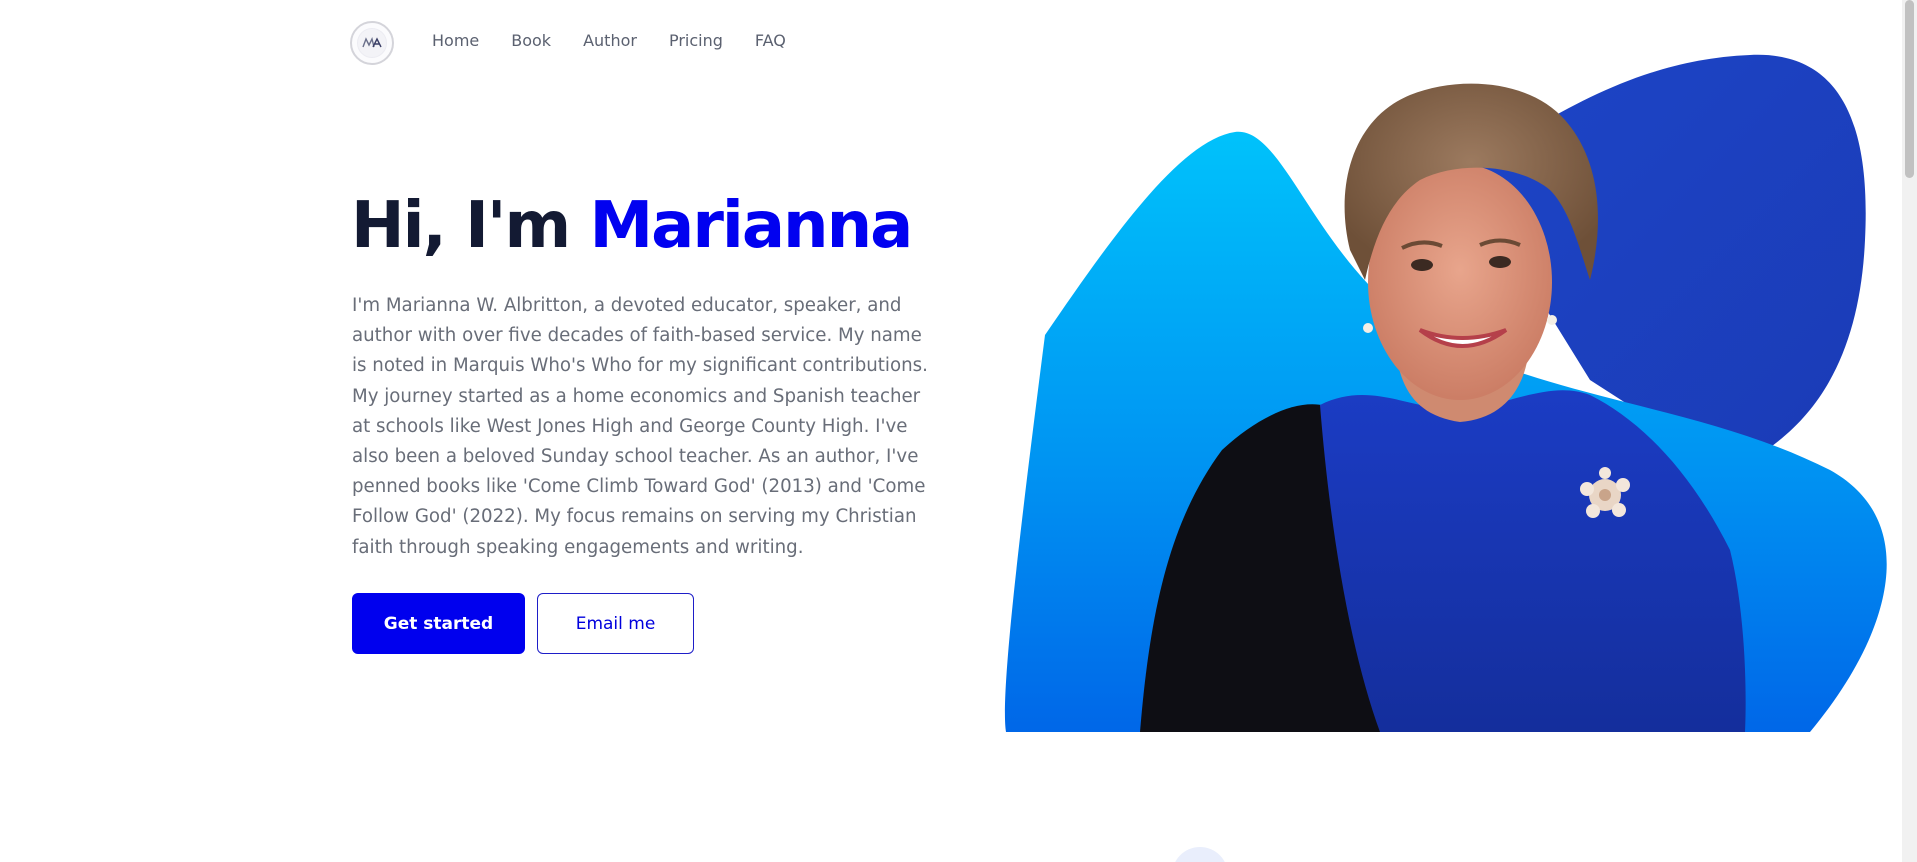  I want to click on section-peek-circle, so click(1200, 854).